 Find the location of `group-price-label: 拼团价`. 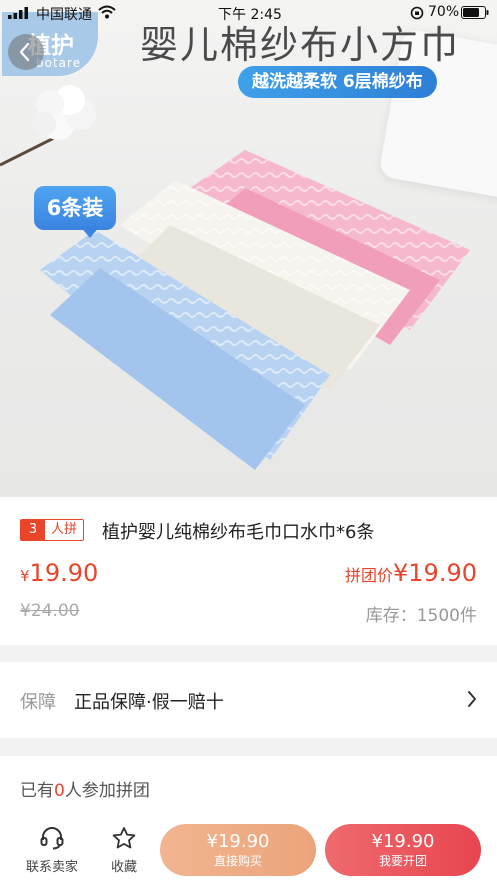

group-price-label: 拼团价 is located at coordinates (369, 575).